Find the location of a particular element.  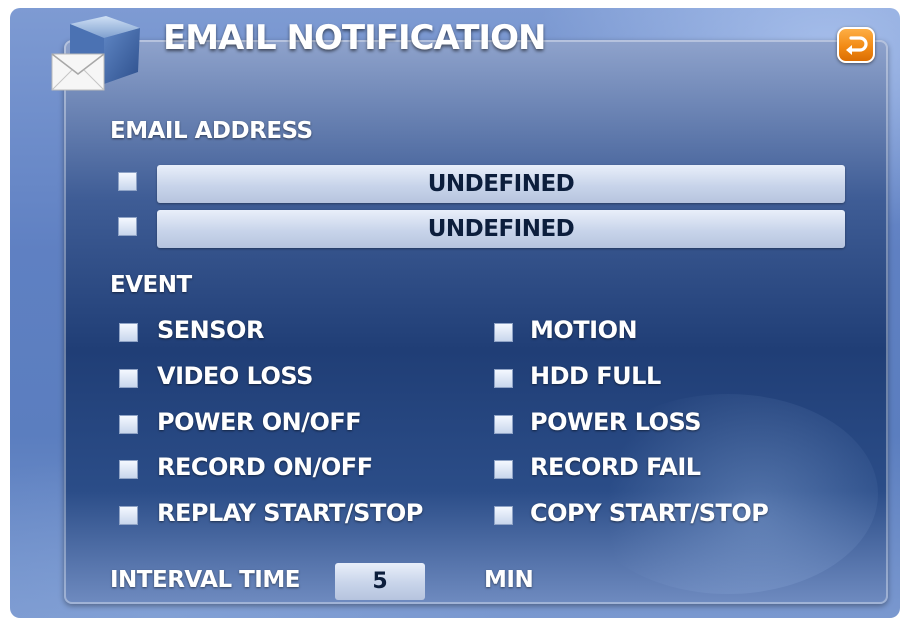

back-button is located at coordinates (856, 45).